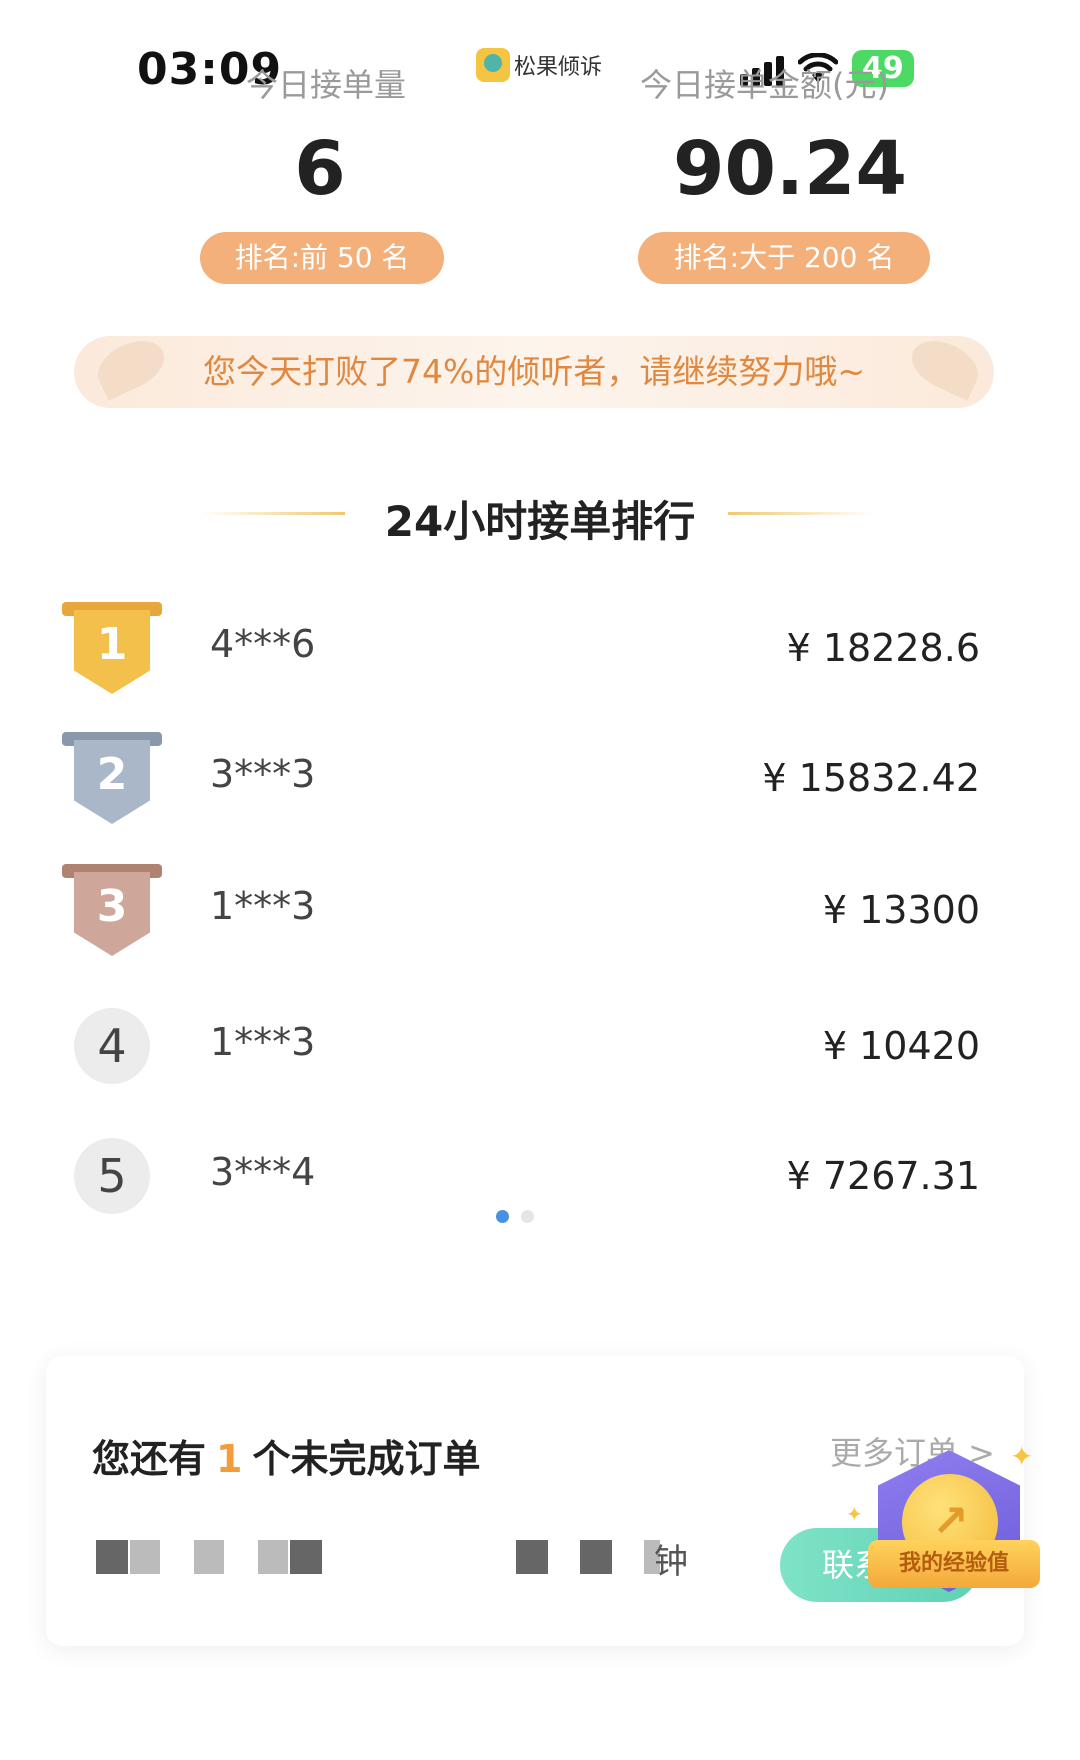 Image resolution: width=1080 pixels, height=1760 pixels. Describe the element at coordinates (540, 521) in the screenshot. I see `ranking-title: 24小时接单排行` at that location.